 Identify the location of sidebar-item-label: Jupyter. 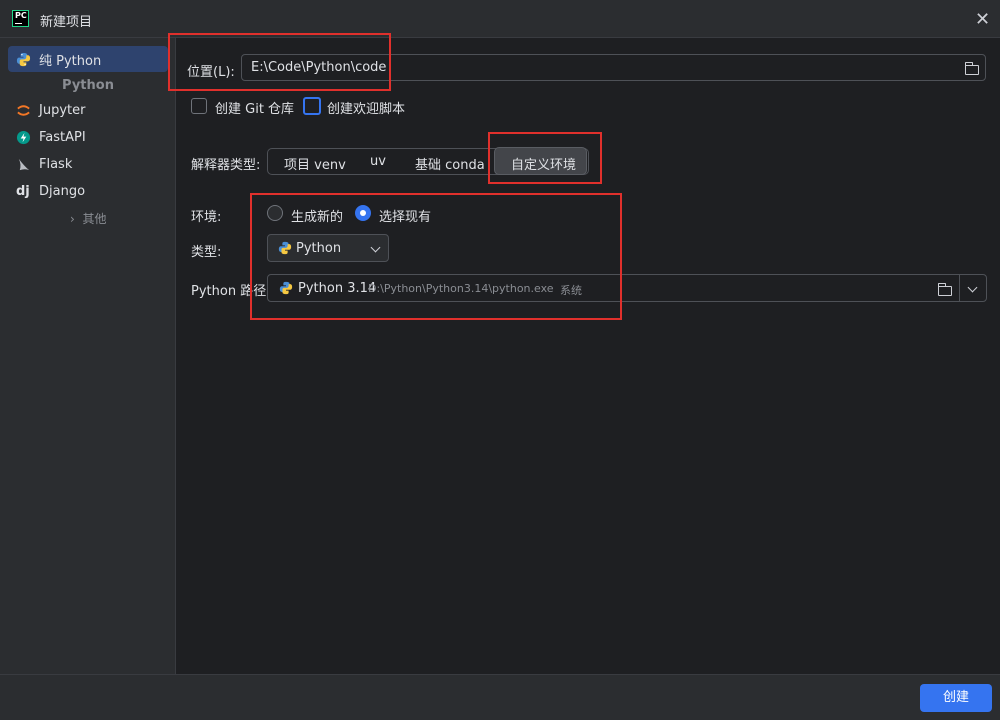
(62, 110).